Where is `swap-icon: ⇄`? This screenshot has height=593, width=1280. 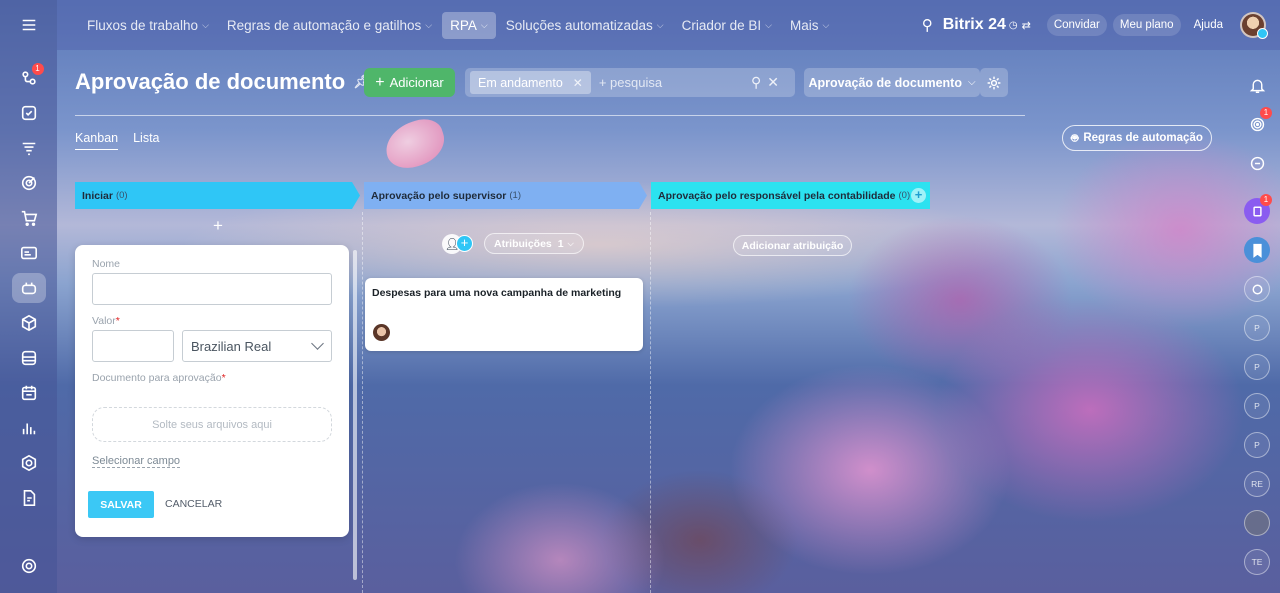 swap-icon: ⇄ is located at coordinates (1026, 25).